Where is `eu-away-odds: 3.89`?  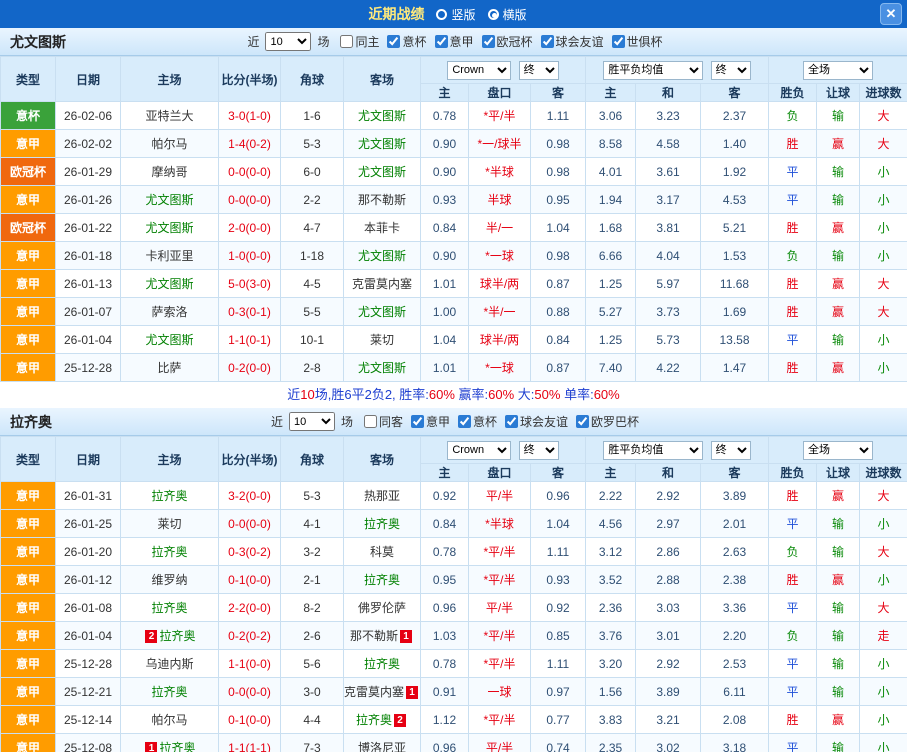
eu-away-odds: 3.89 is located at coordinates (734, 495).